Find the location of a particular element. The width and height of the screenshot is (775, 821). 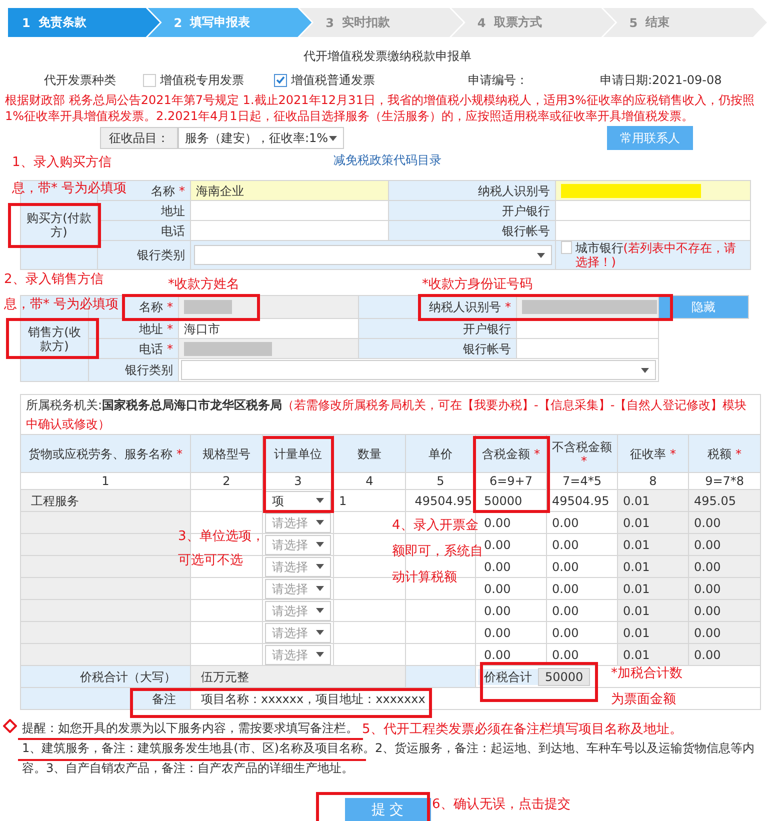

field-label: 银行帐号 is located at coordinates (437, 348).